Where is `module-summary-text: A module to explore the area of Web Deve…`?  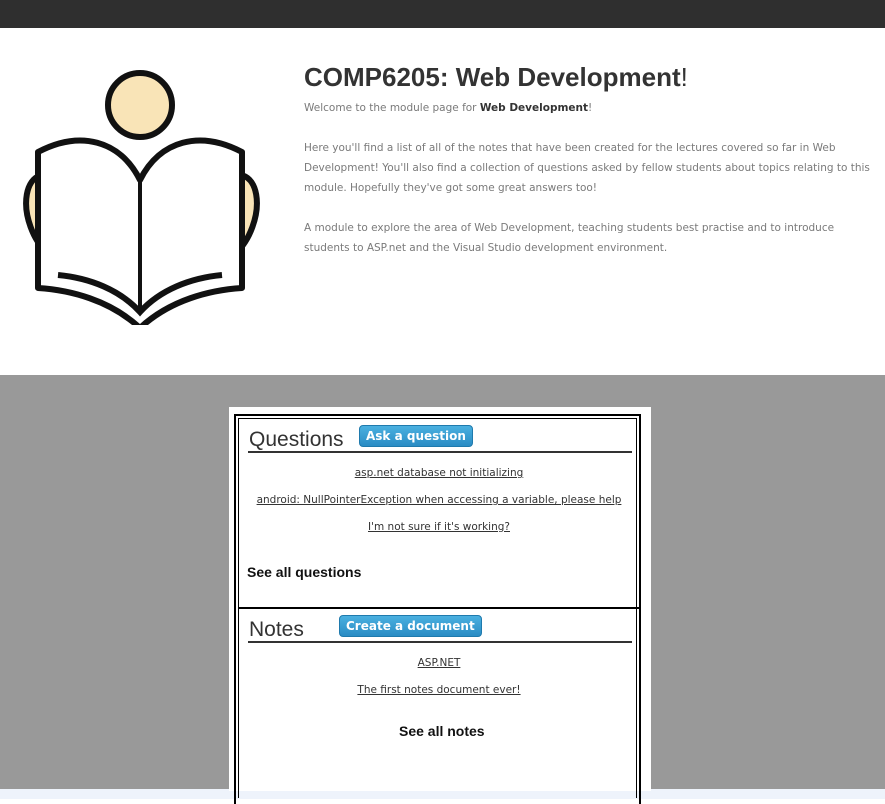
module-summary-text: A module to explore the area of Web Deve… is located at coordinates (569, 238).